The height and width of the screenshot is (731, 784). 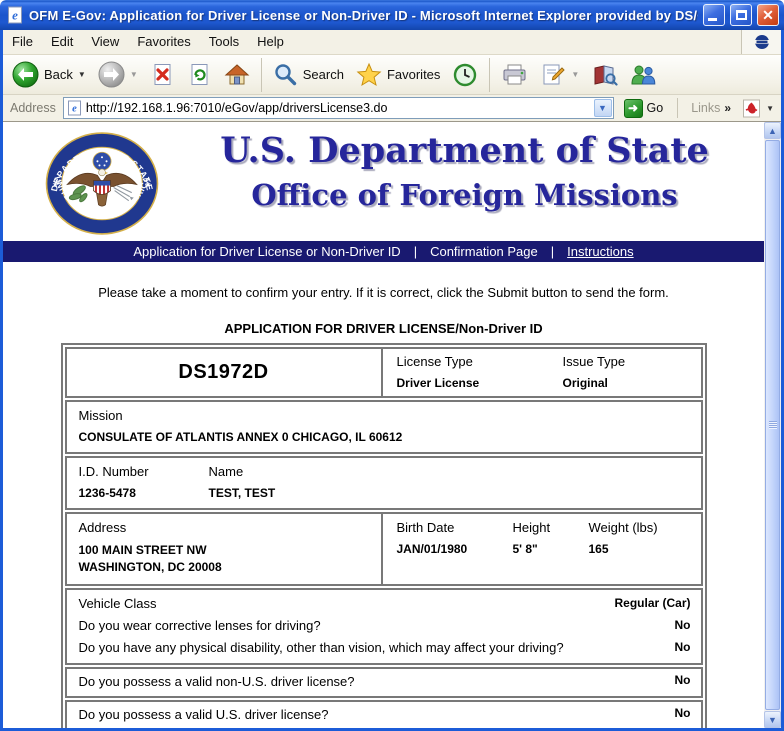 I want to click on id-number-label: I.D. Number, so click(x=113, y=471).